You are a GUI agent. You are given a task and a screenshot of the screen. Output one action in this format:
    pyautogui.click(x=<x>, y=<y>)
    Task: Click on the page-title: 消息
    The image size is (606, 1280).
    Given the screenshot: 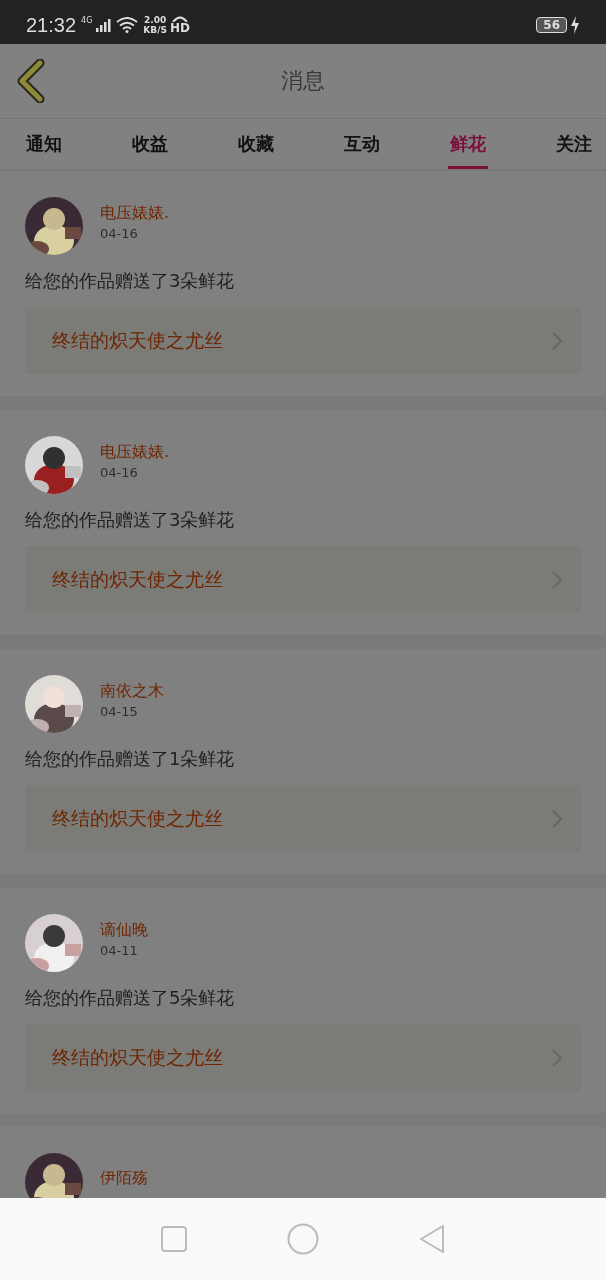 What is the action you would take?
    pyautogui.click(x=303, y=81)
    